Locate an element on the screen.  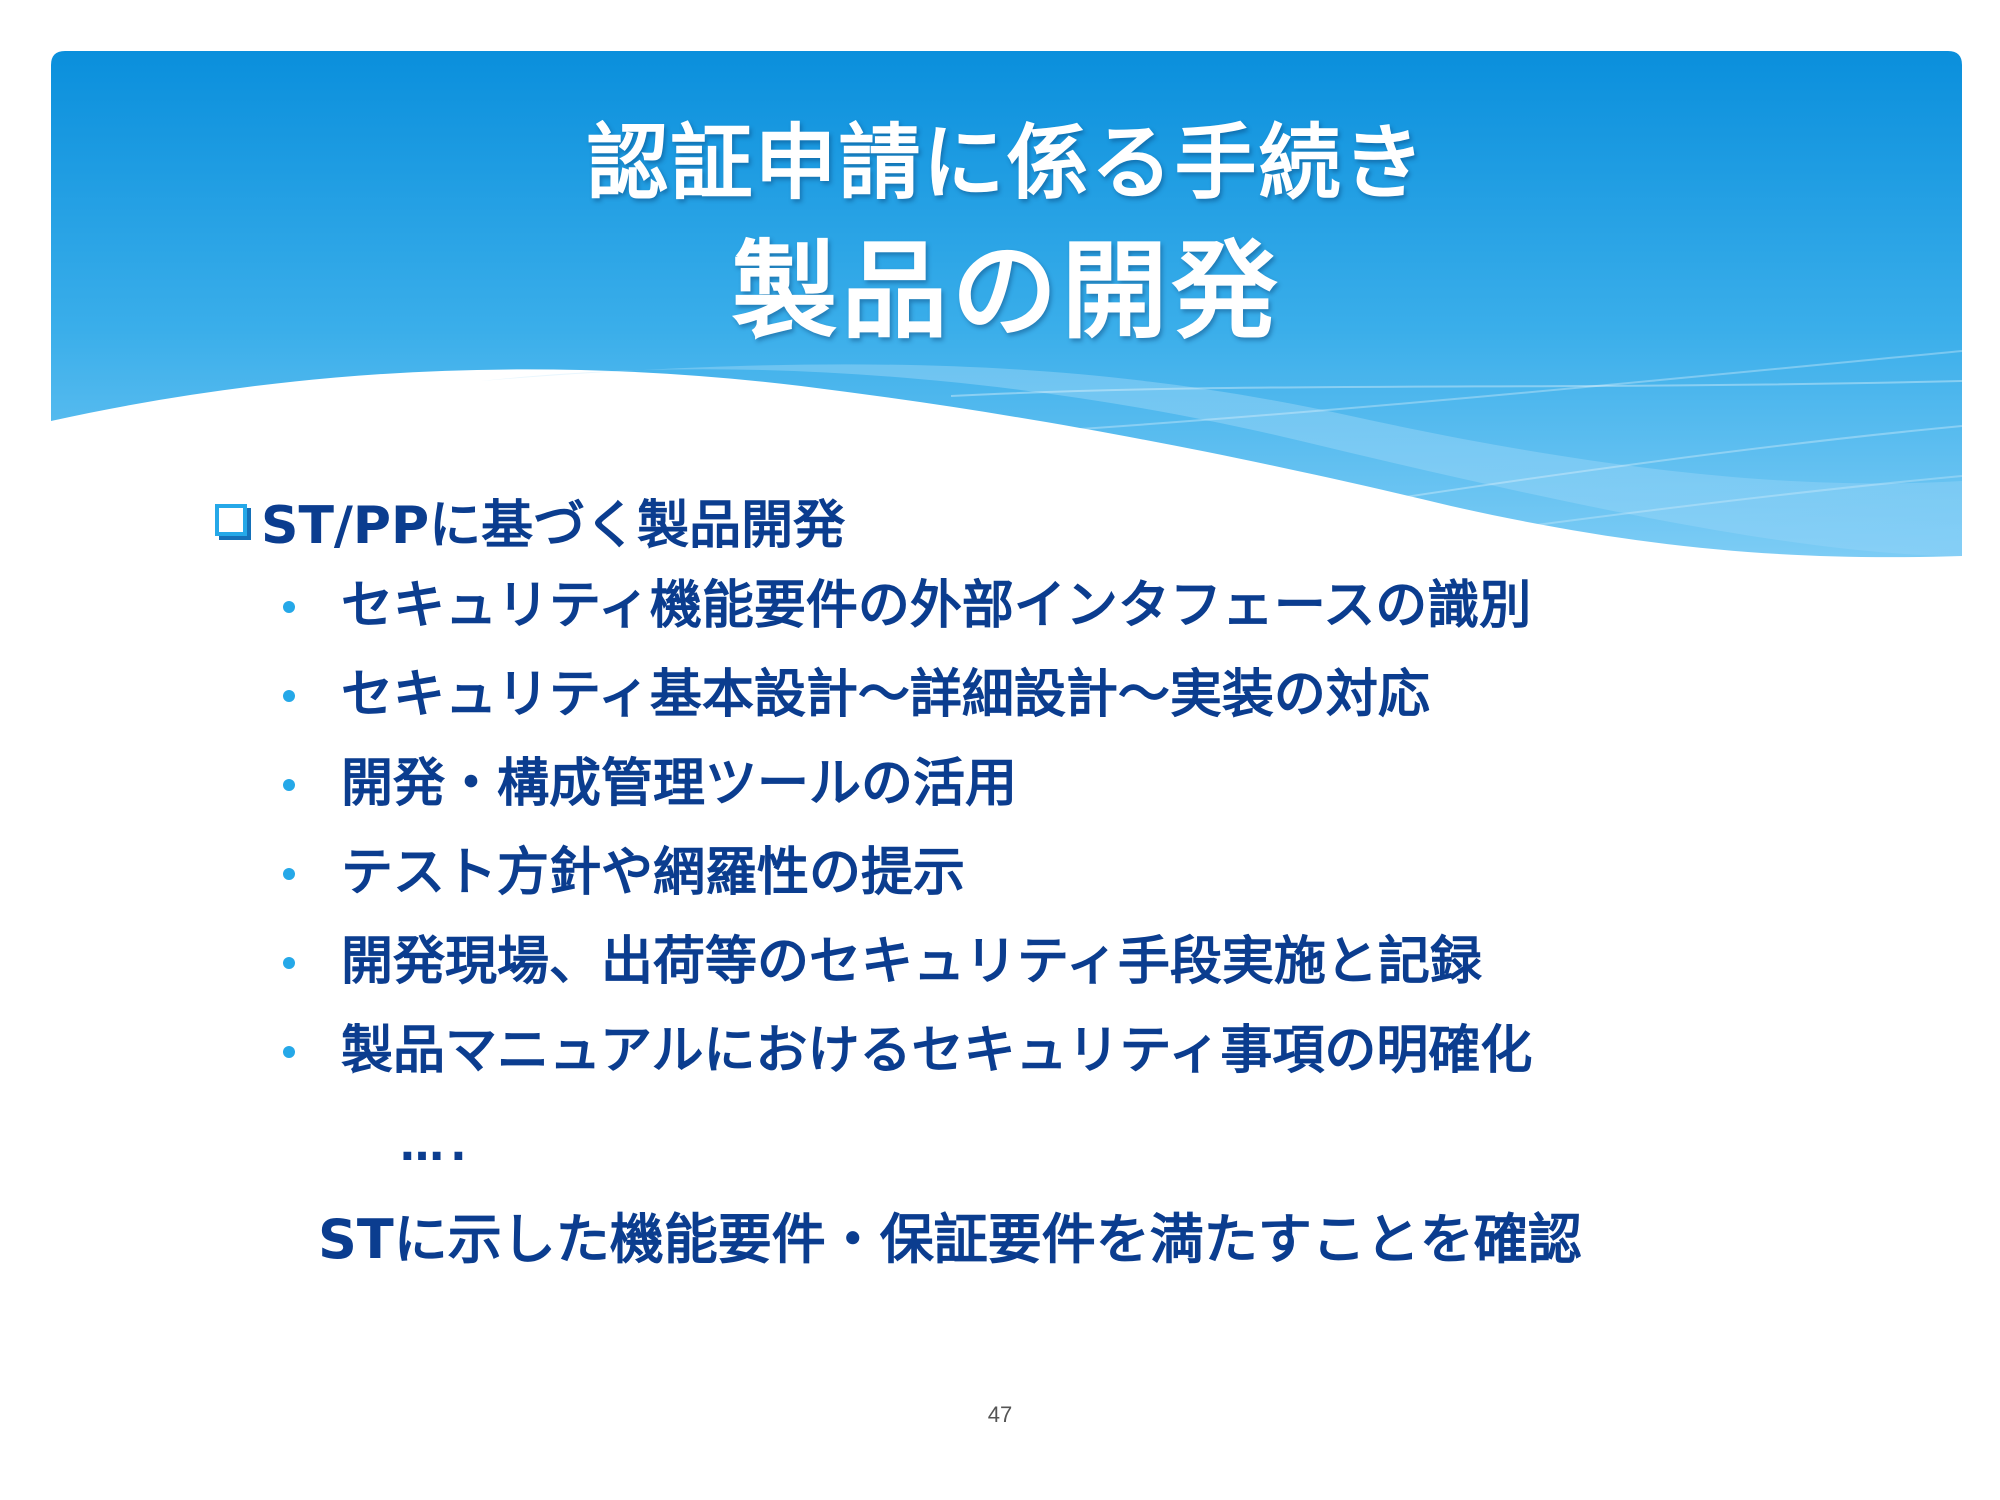
ellipsis: …. is located at coordinates (436, 1145).